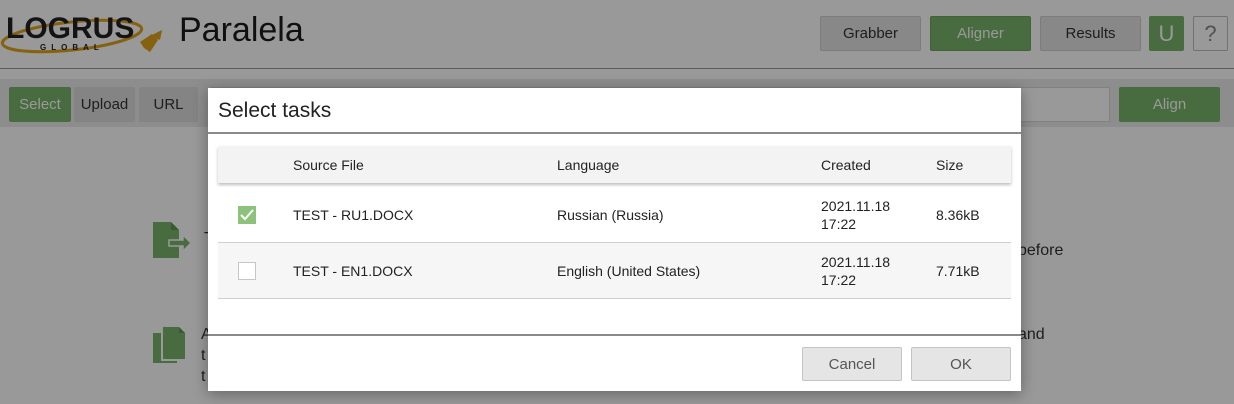  What do you see at coordinates (610, 214) in the screenshot?
I see `row-language: Russian (Russia)` at bounding box center [610, 214].